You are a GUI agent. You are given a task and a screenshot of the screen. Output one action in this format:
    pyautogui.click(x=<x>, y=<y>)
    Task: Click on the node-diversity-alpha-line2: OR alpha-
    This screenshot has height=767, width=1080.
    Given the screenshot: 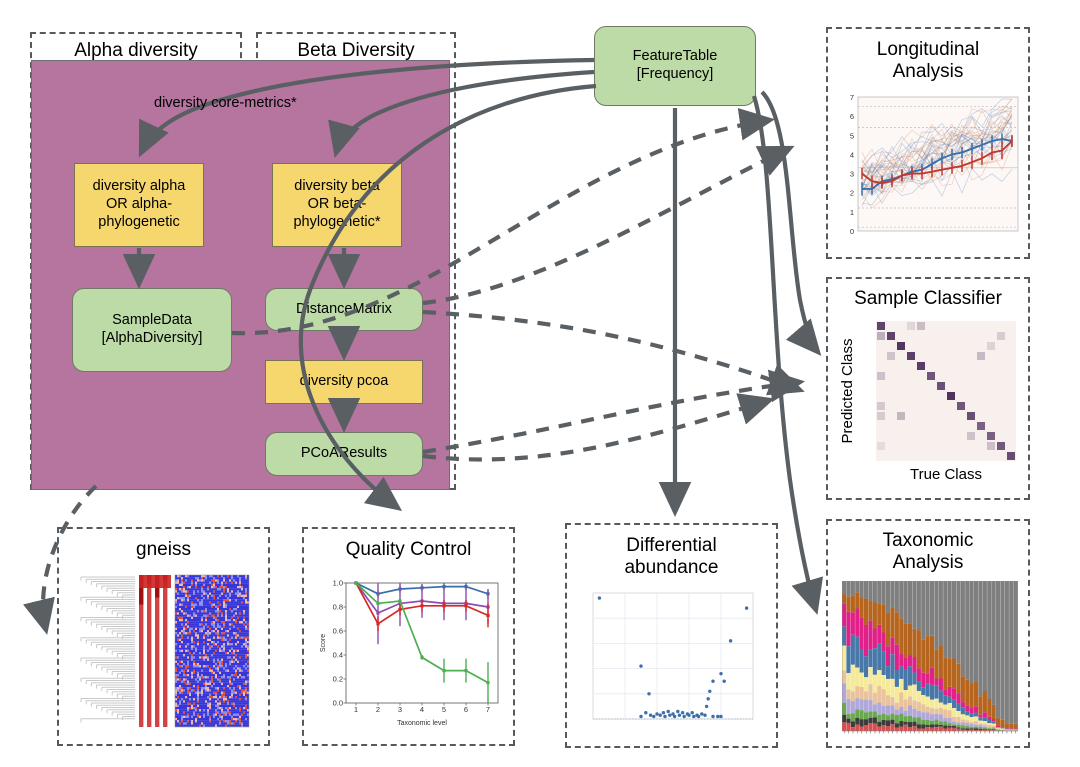 What is the action you would take?
    pyautogui.click(x=139, y=204)
    